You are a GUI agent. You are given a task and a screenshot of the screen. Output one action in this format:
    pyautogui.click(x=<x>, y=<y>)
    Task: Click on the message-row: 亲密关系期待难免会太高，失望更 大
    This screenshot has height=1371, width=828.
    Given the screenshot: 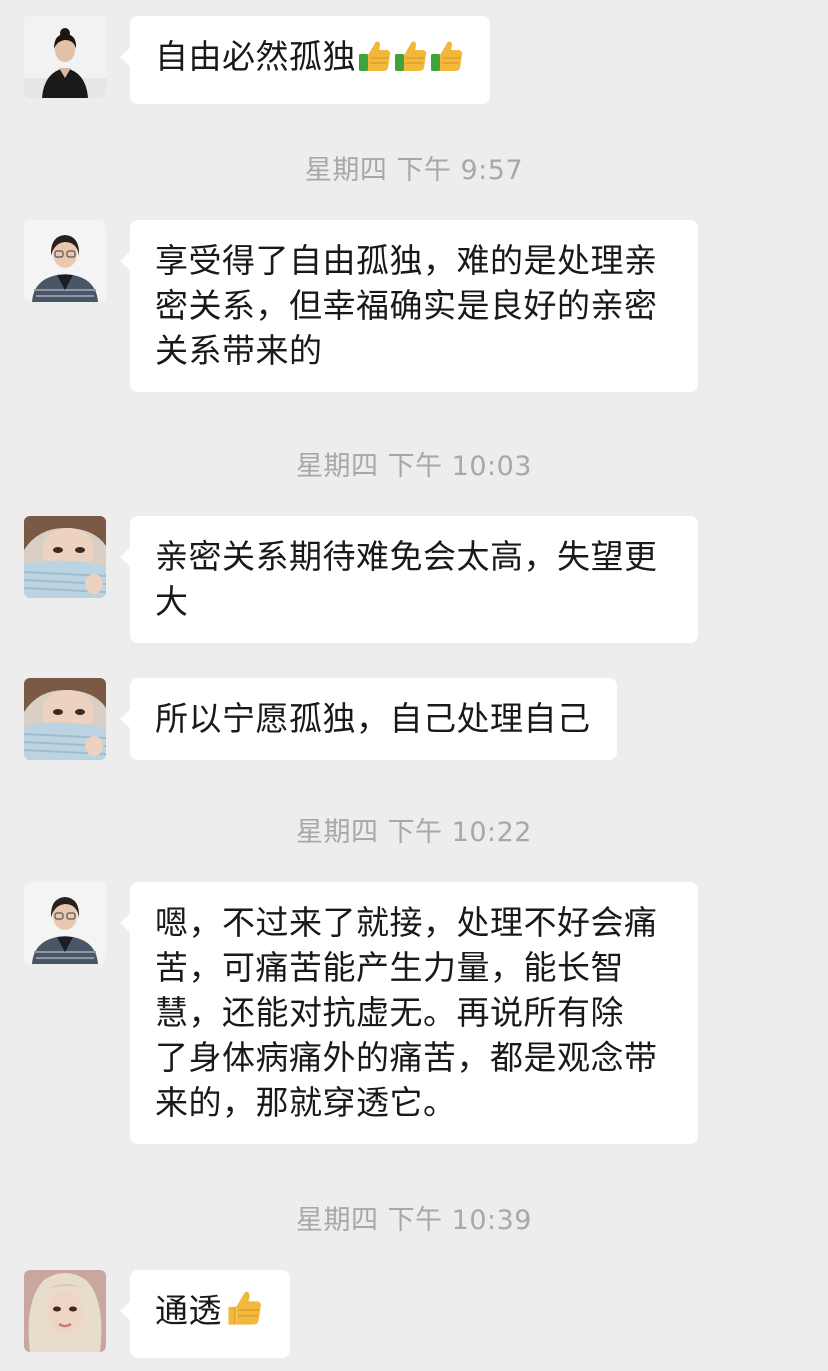 What is the action you would take?
    pyautogui.click(x=361, y=579)
    